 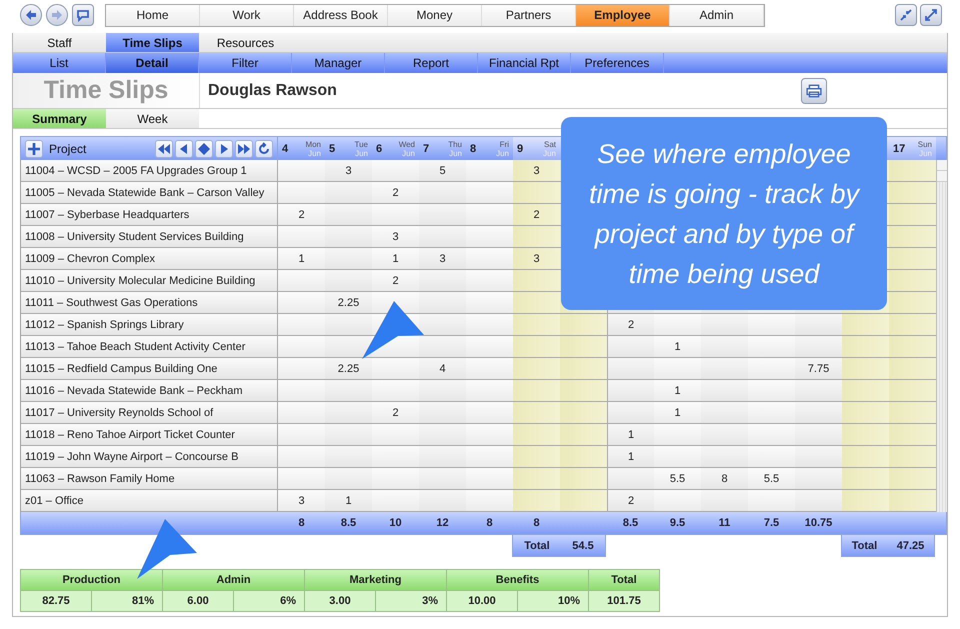 I want to click on main-tab: Work, so click(x=247, y=15).